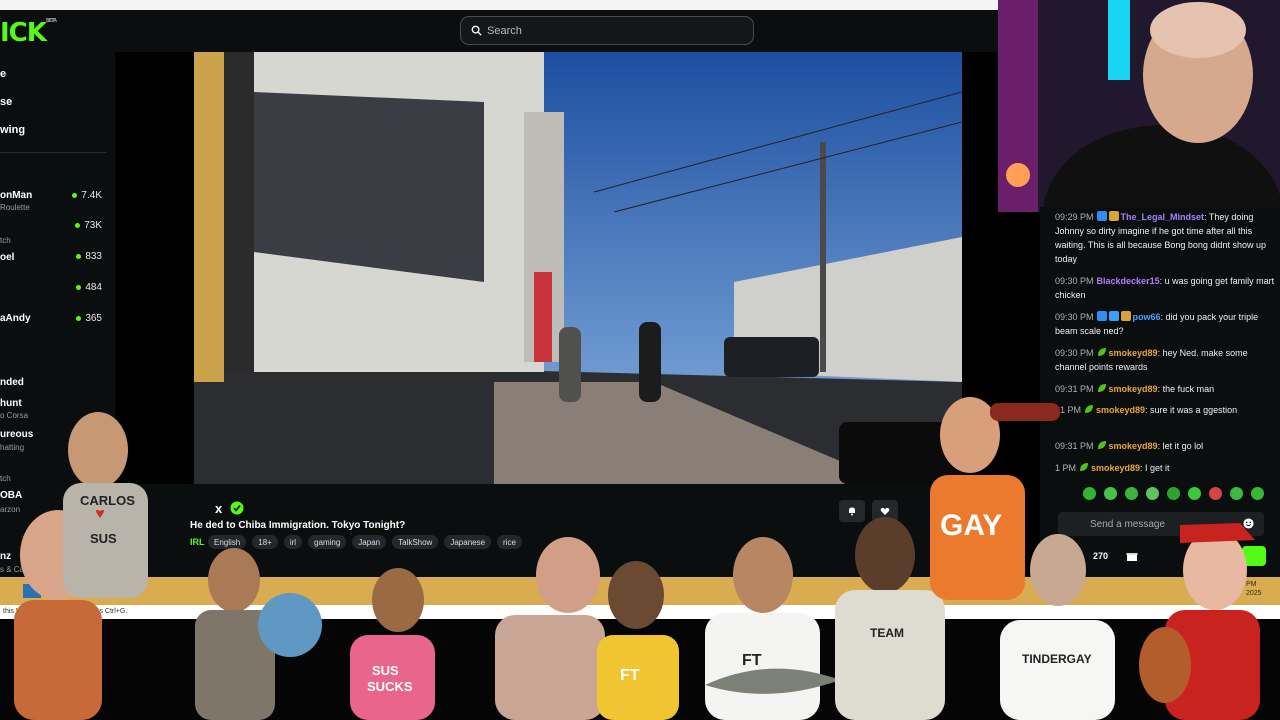  Describe the element at coordinates (1135, 389) in the screenshot. I see `chat-message: 09:31 PM smokeyd89: the fuck man` at that location.